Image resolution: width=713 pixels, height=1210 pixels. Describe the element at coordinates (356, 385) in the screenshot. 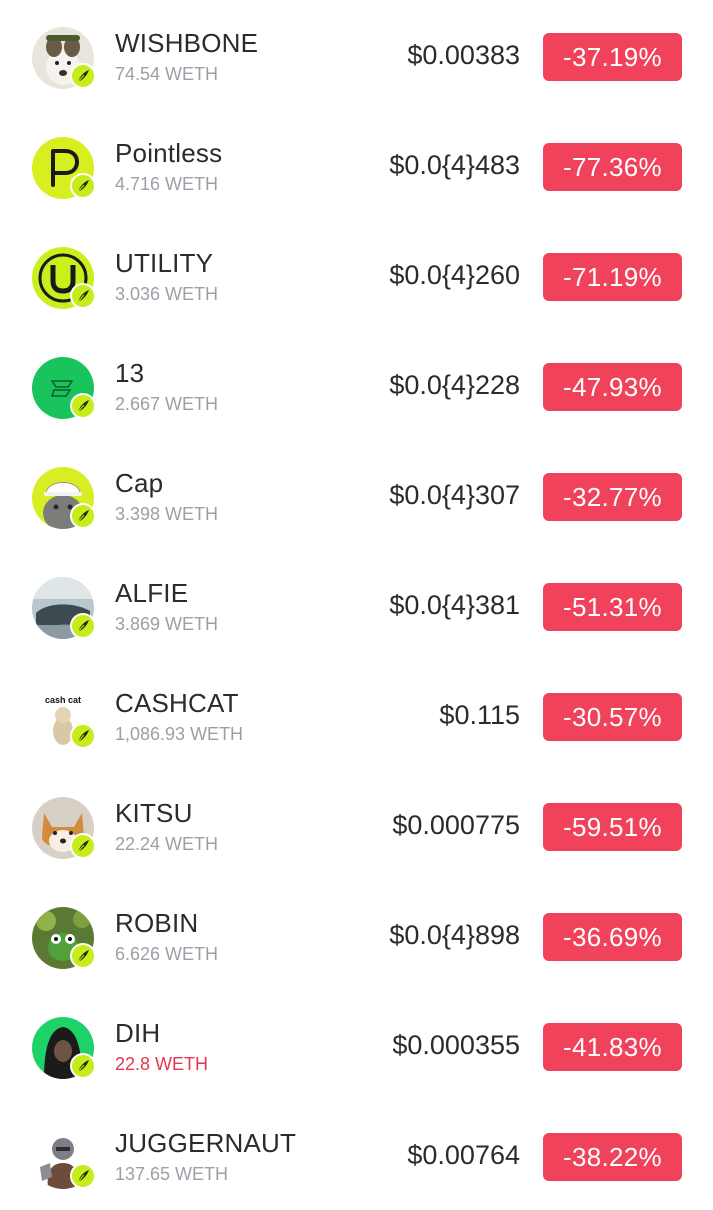

I see `list-item: 13 2.667 WETH $0.0{4}228 -47.93%` at that location.